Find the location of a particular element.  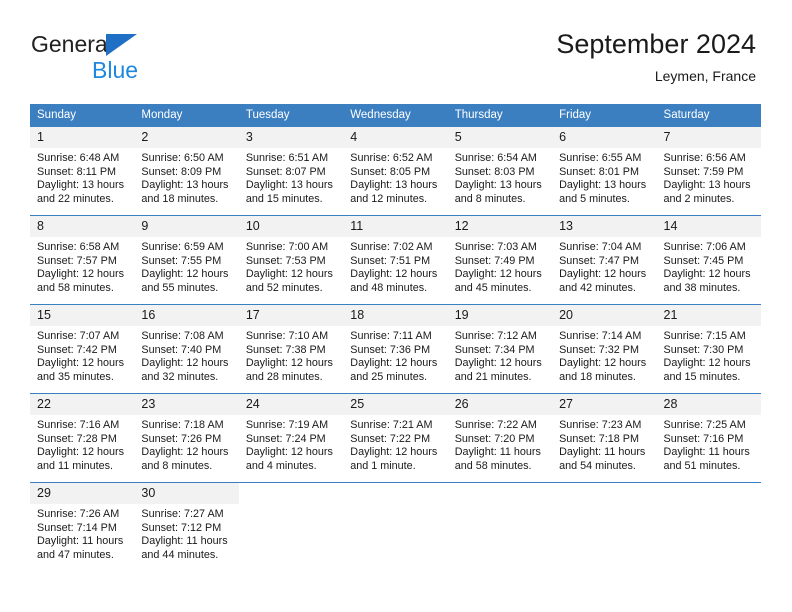

sunset-time: Sunset: 7:42 PM is located at coordinates (77, 349).